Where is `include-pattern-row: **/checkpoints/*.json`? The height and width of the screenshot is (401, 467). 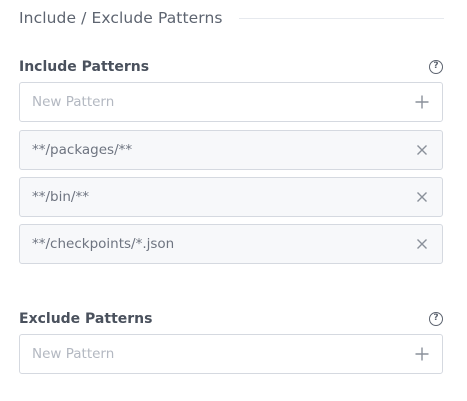
include-pattern-row: **/checkpoints/*.json is located at coordinates (231, 244).